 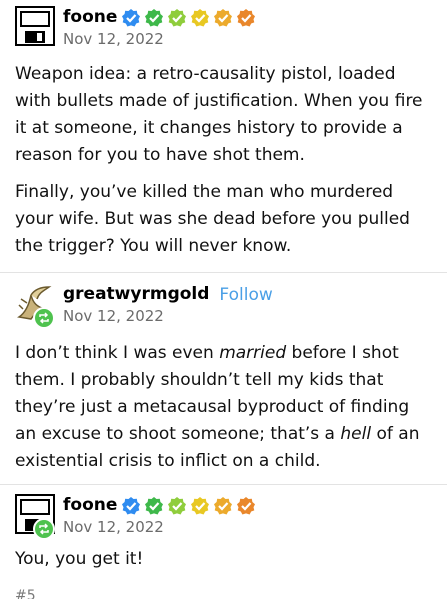 I want to click on username: greatwyrmgold, so click(x=136, y=294).